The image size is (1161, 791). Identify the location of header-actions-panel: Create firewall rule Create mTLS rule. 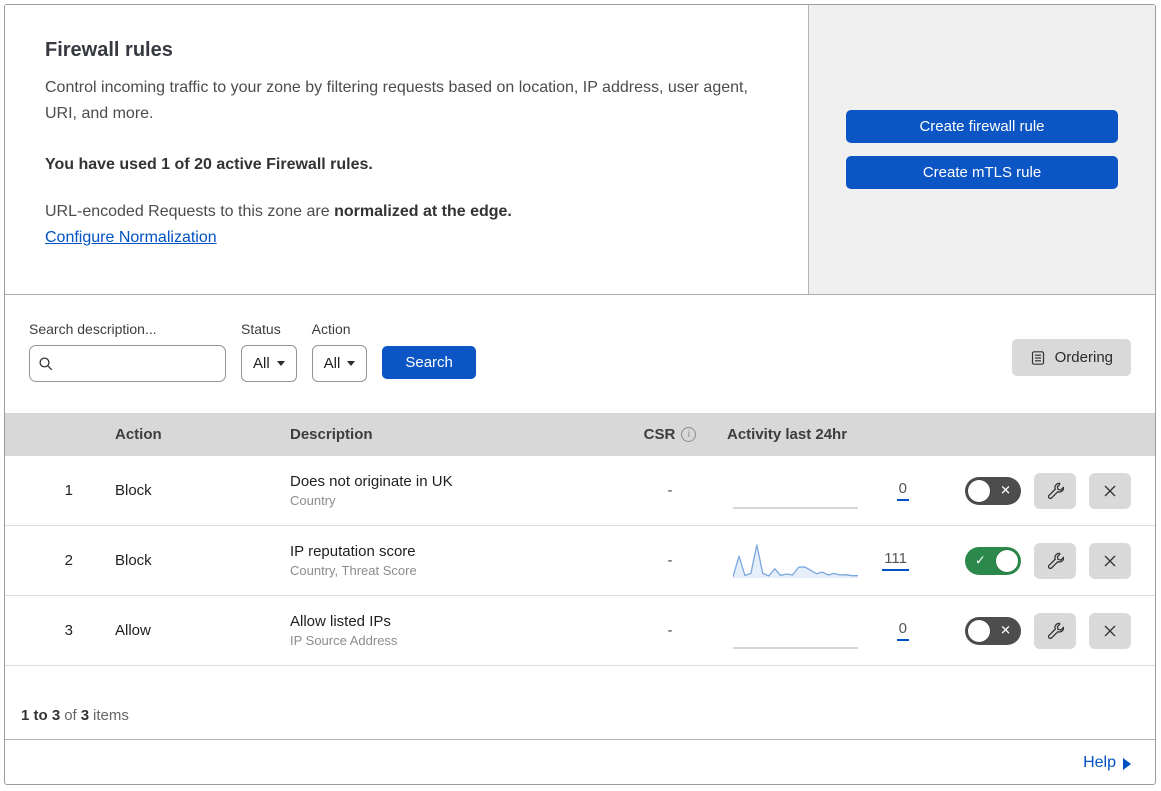
(981, 149).